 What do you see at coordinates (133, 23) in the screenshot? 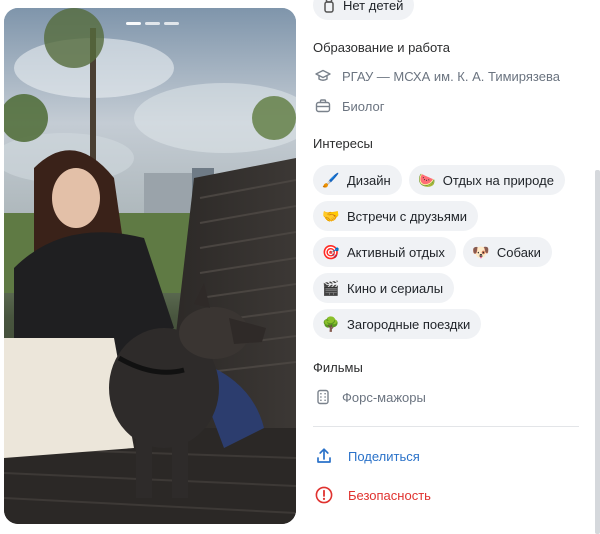
I see `pager-dot-active` at bounding box center [133, 23].